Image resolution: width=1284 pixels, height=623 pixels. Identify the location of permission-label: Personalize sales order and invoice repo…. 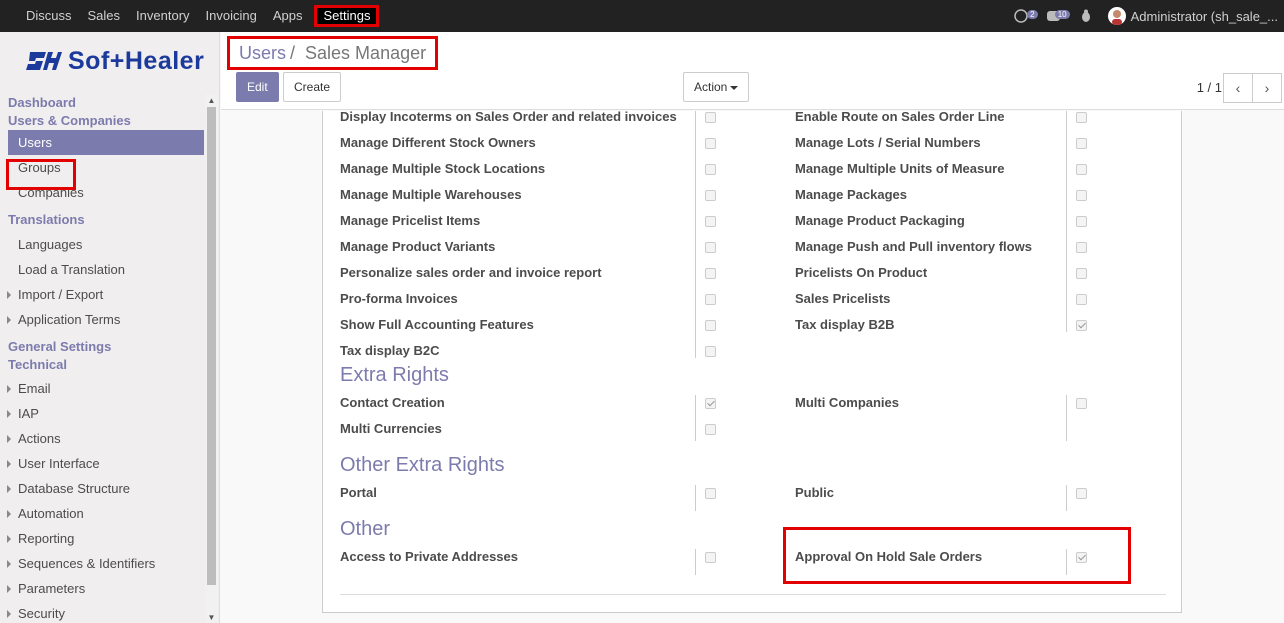
(471, 272).